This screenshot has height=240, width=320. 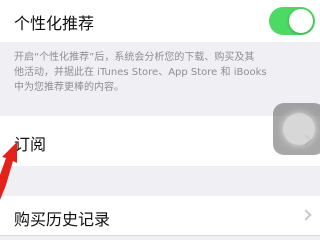 I want to click on assistive-touch-icon, so click(x=299, y=129).